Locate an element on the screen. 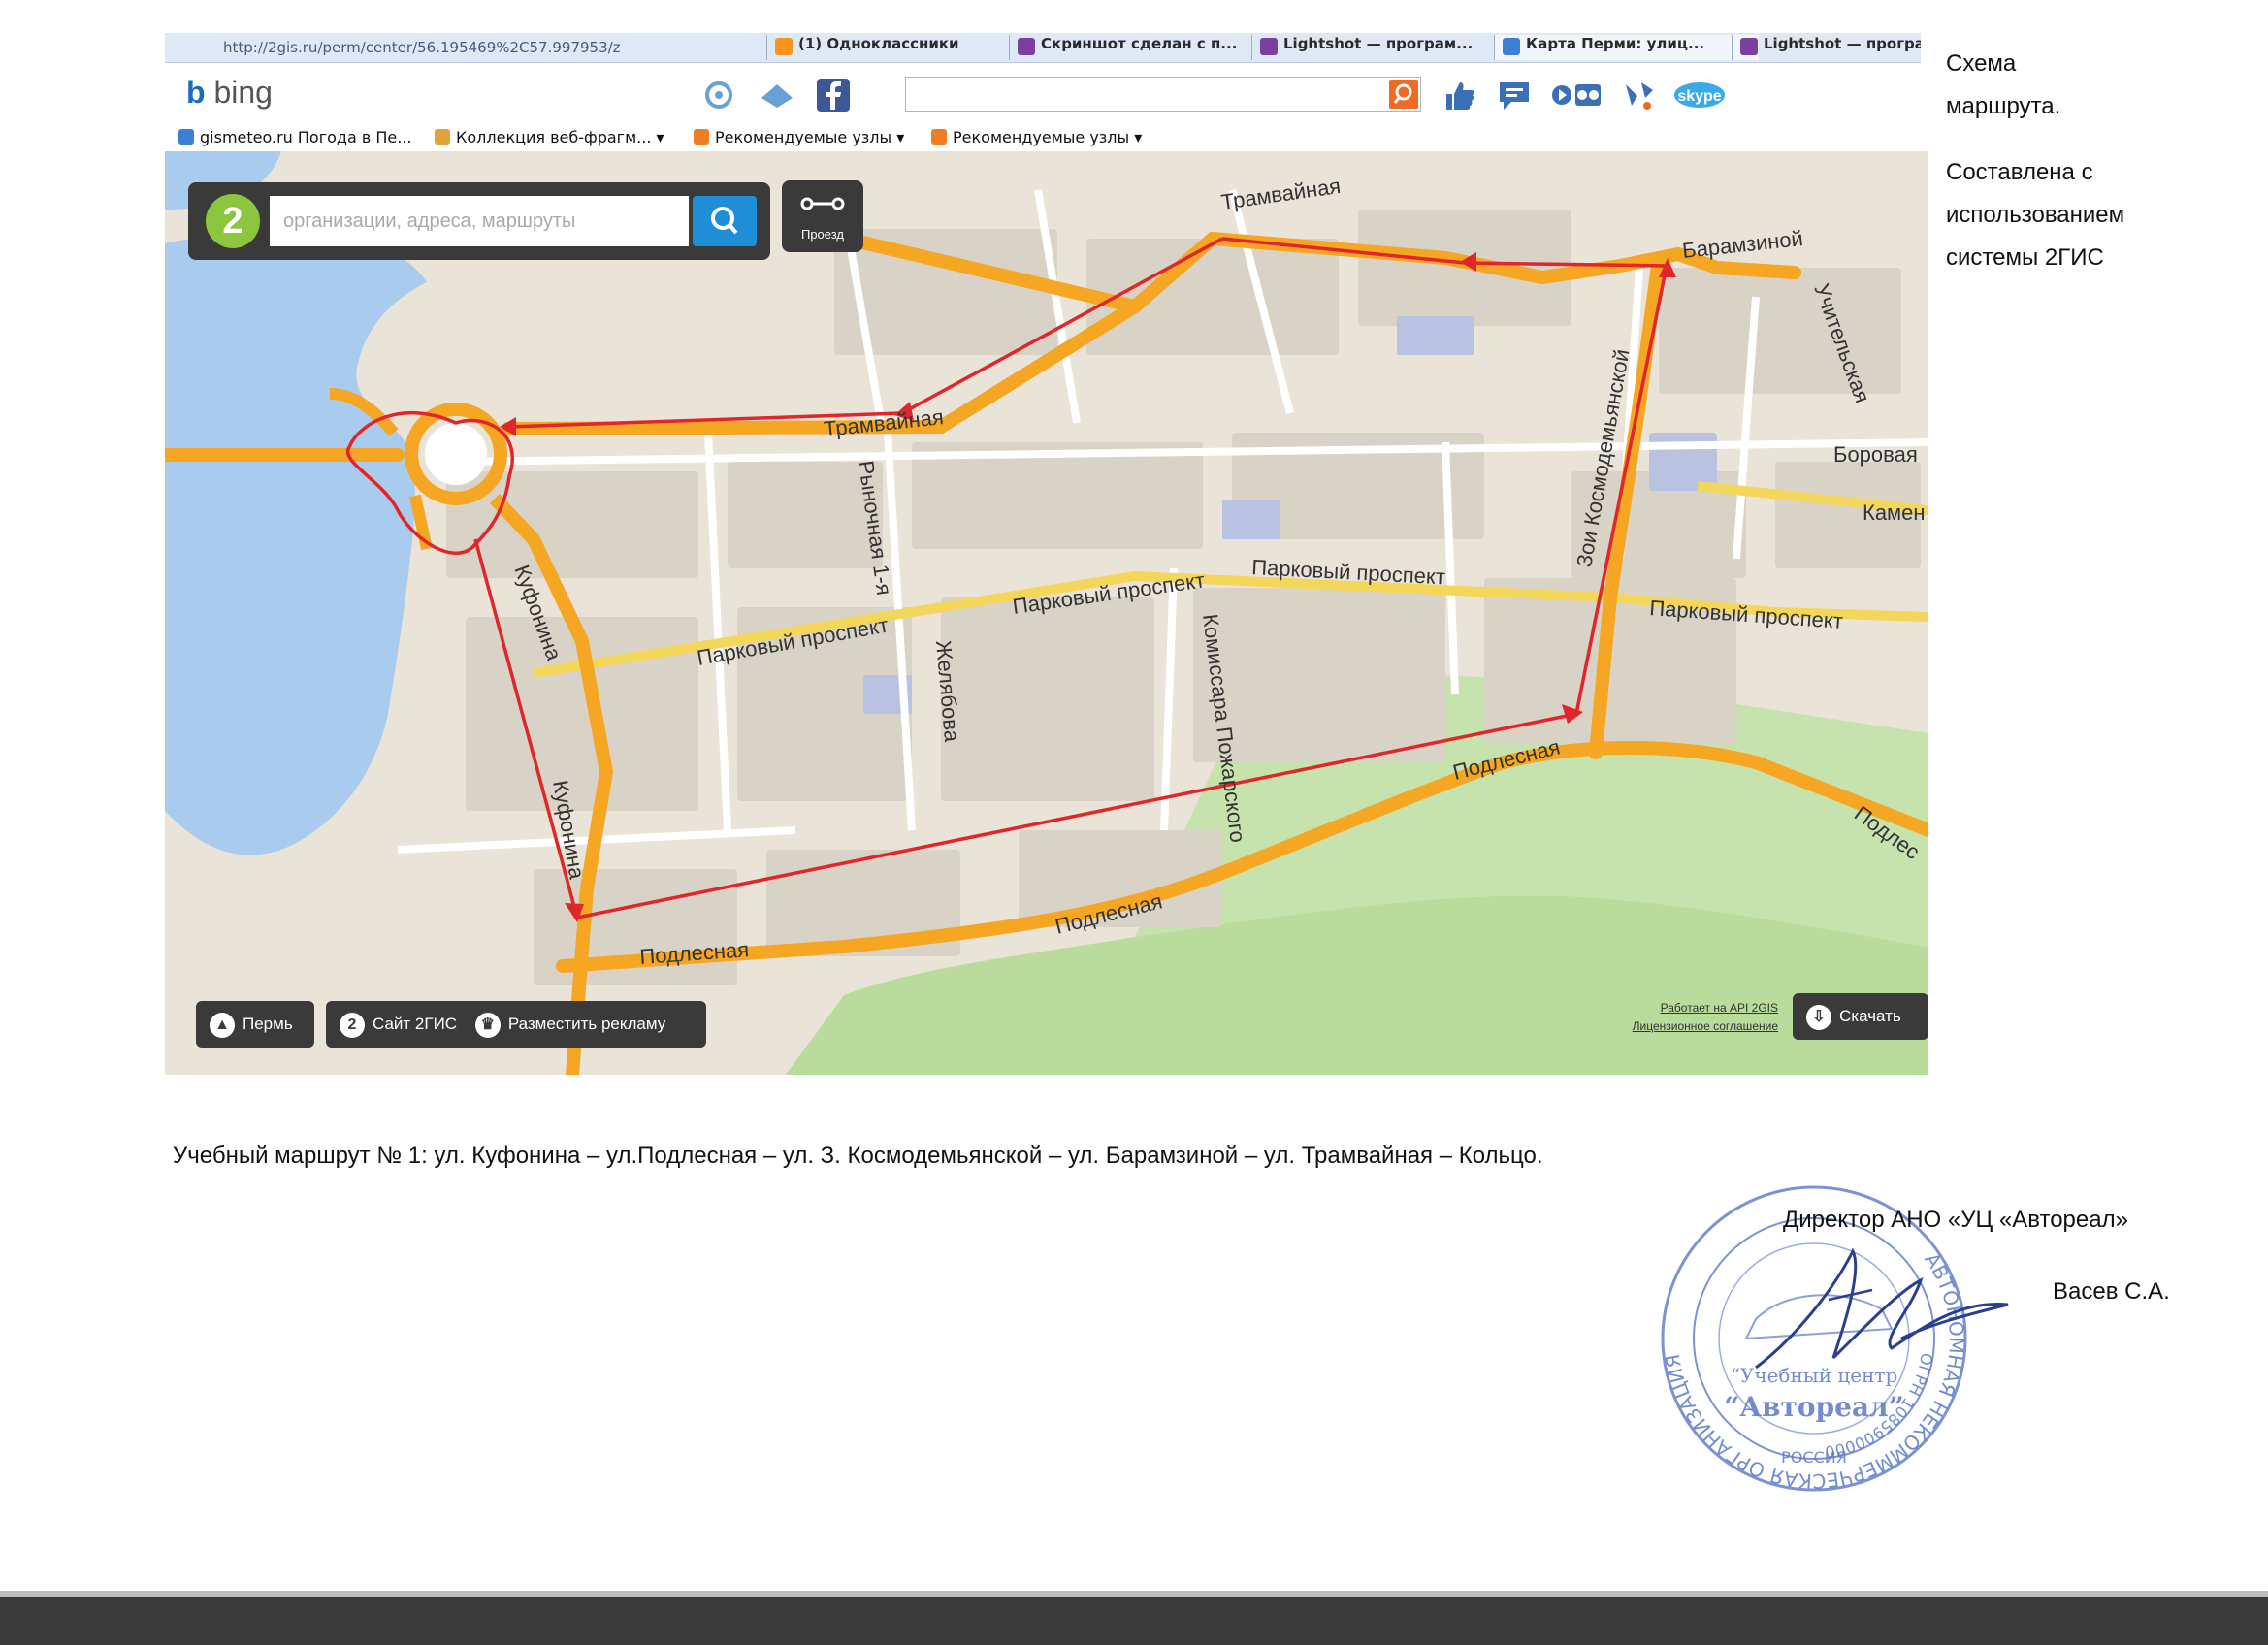 This screenshot has width=2268, height=1645. stamp-country: РОССИЯ is located at coordinates (1814, 1457).